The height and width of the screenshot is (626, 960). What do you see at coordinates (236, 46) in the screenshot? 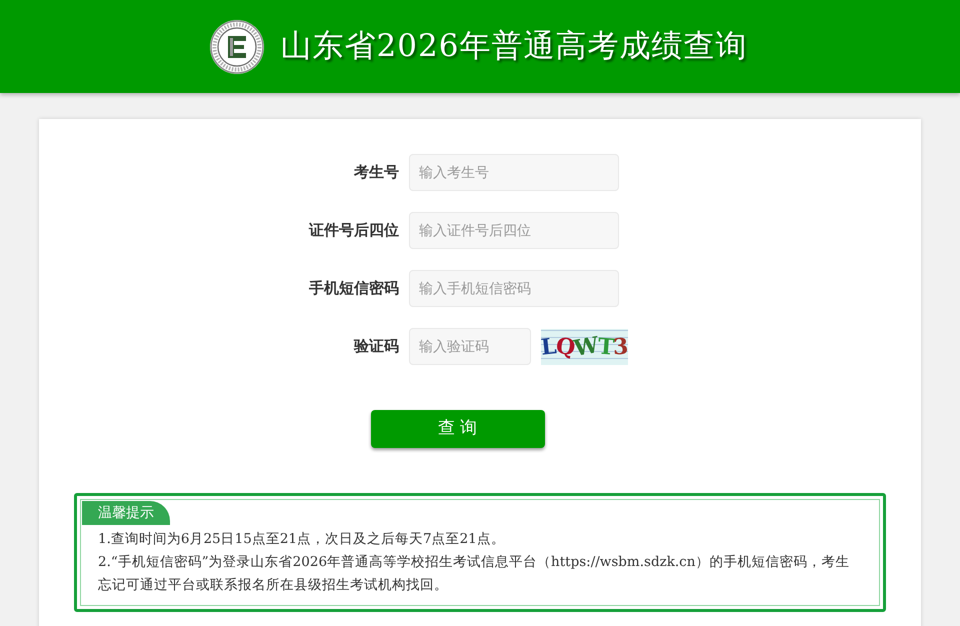
I see `logo-icon` at bounding box center [236, 46].